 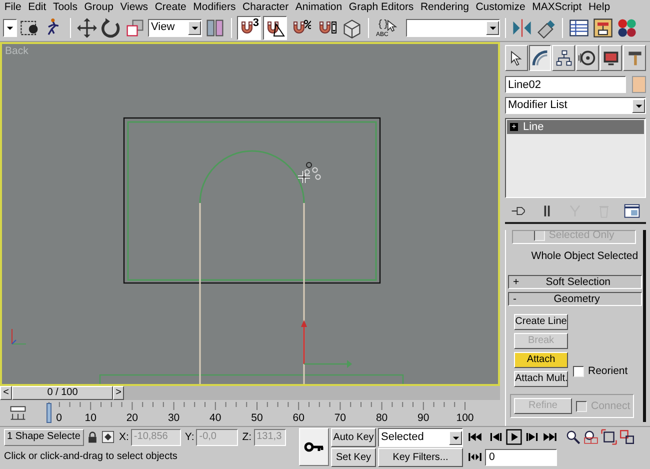 I want to click on geometry-button: Create Line, so click(x=541, y=322).